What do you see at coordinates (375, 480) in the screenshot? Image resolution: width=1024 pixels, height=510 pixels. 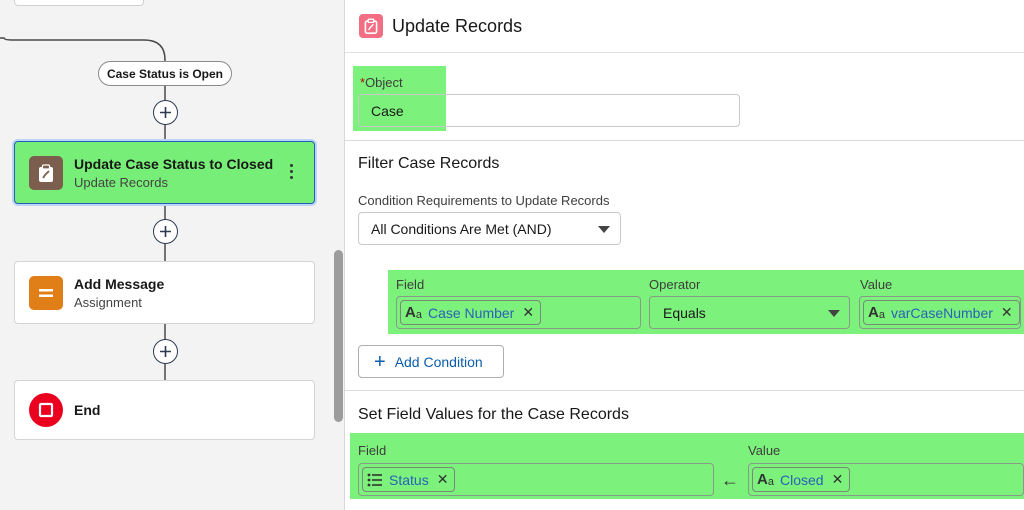 I see `picklist-icon` at bounding box center [375, 480].